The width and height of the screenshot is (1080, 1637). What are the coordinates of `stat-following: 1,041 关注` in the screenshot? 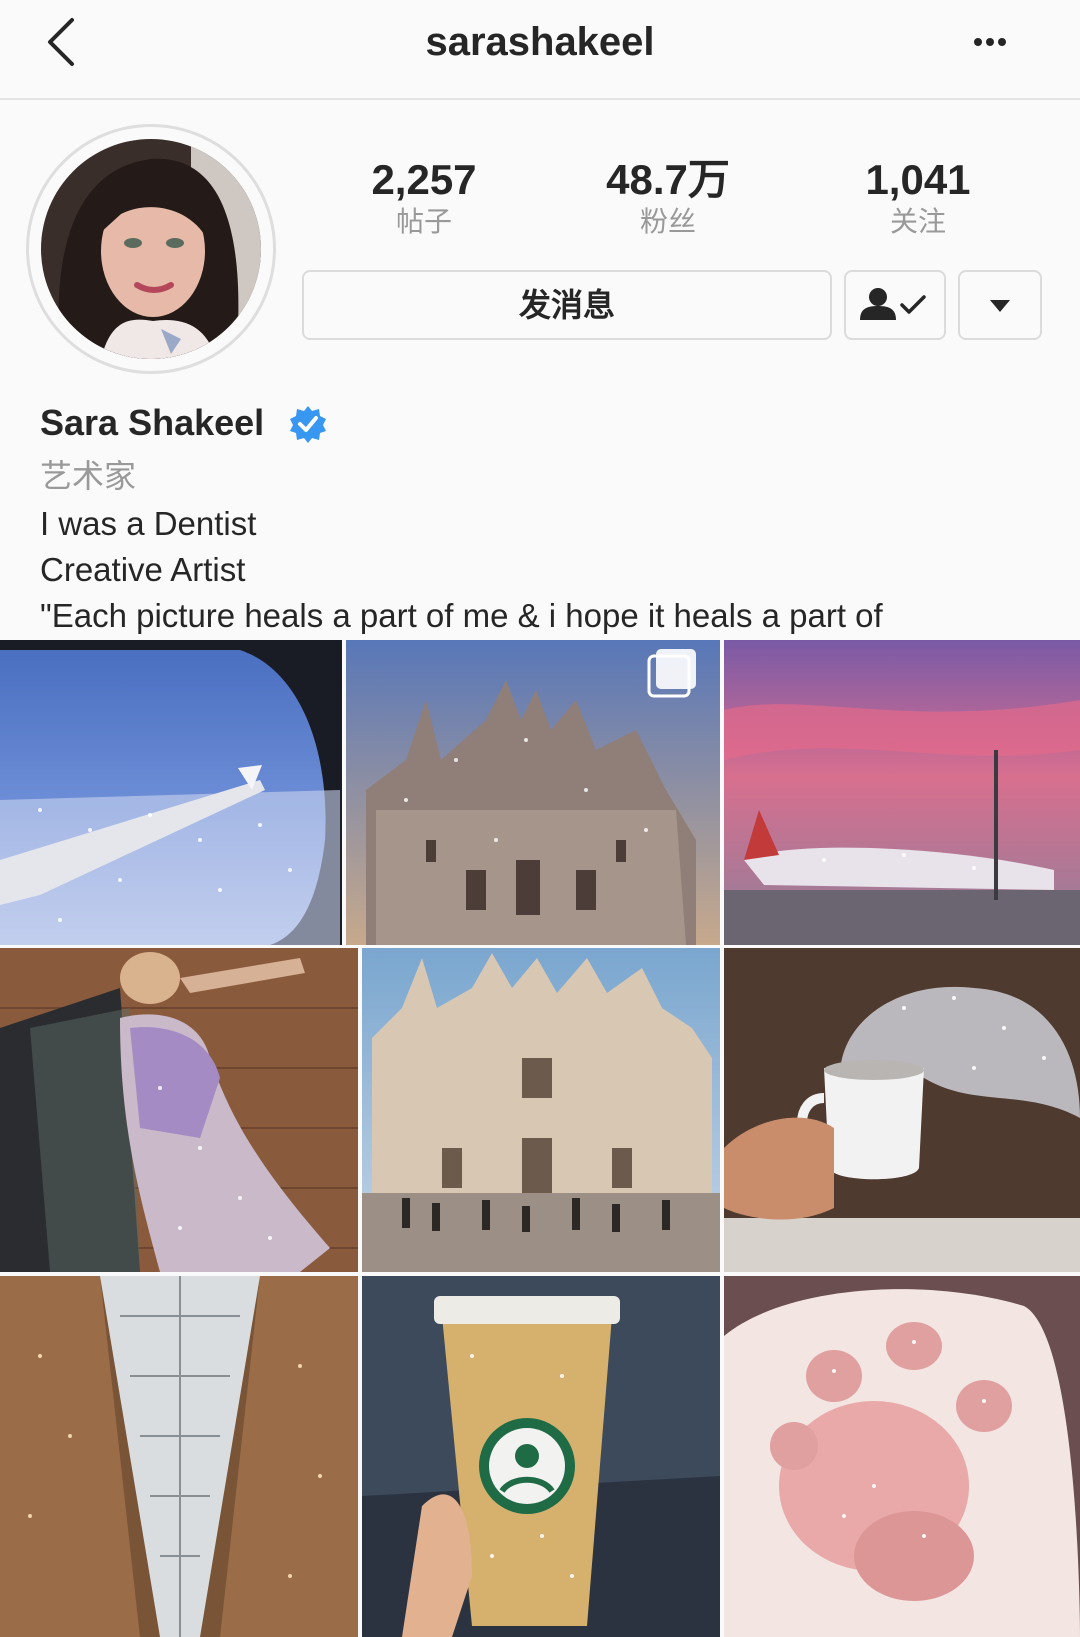 It's located at (918, 198).